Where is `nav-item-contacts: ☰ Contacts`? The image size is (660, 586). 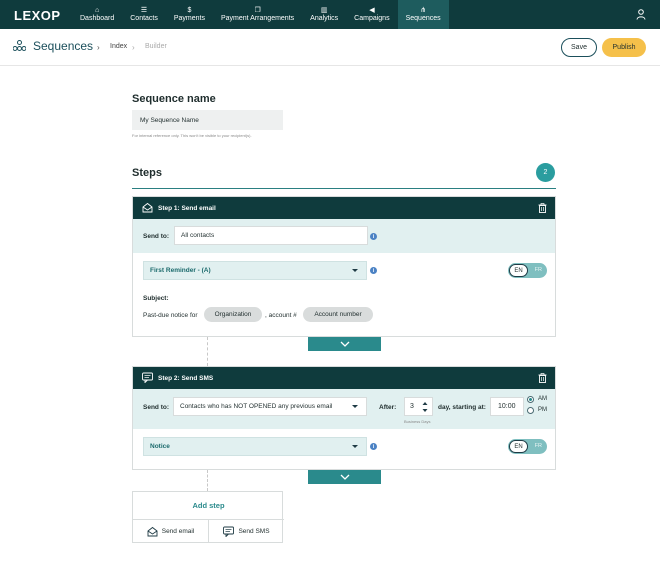 nav-item-contacts: ☰ Contacts is located at coordinates (144, 14).